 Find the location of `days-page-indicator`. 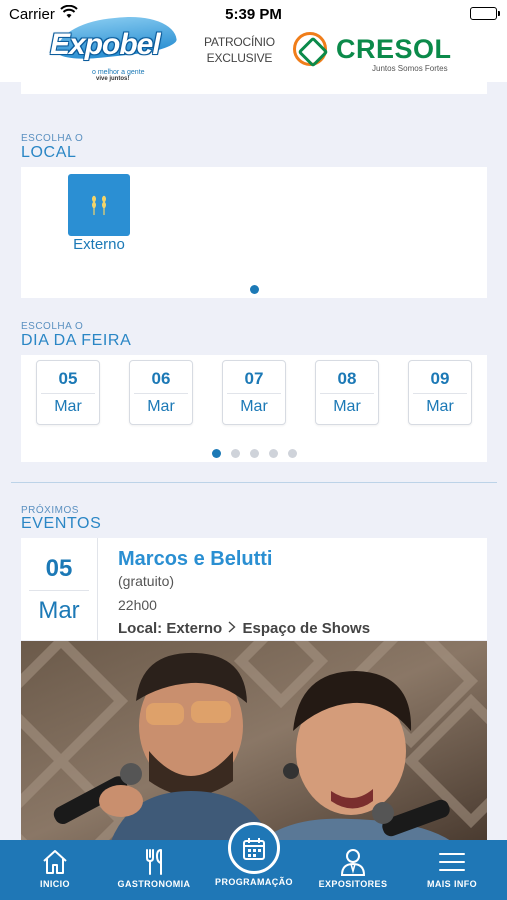

days-page-indicator is located at coordinates (254, 454).